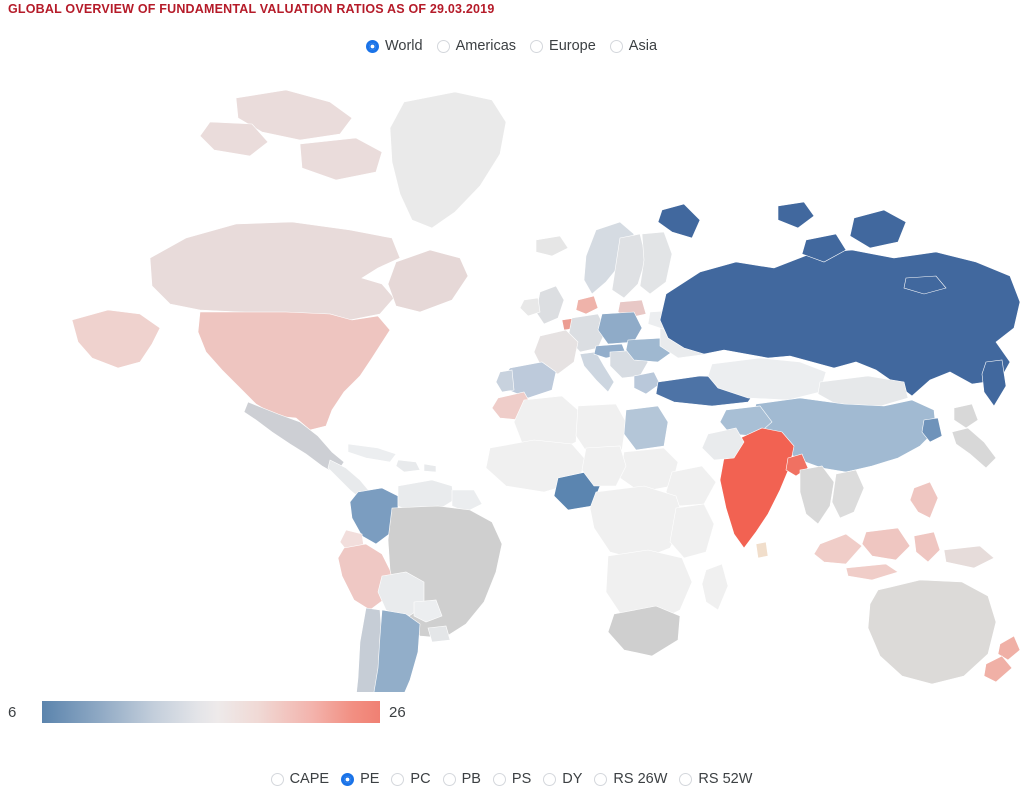 This screenshot has height=802, width=1023. I want to click on radio-ratio-rs26w: RS 26W, so click(630, 779).